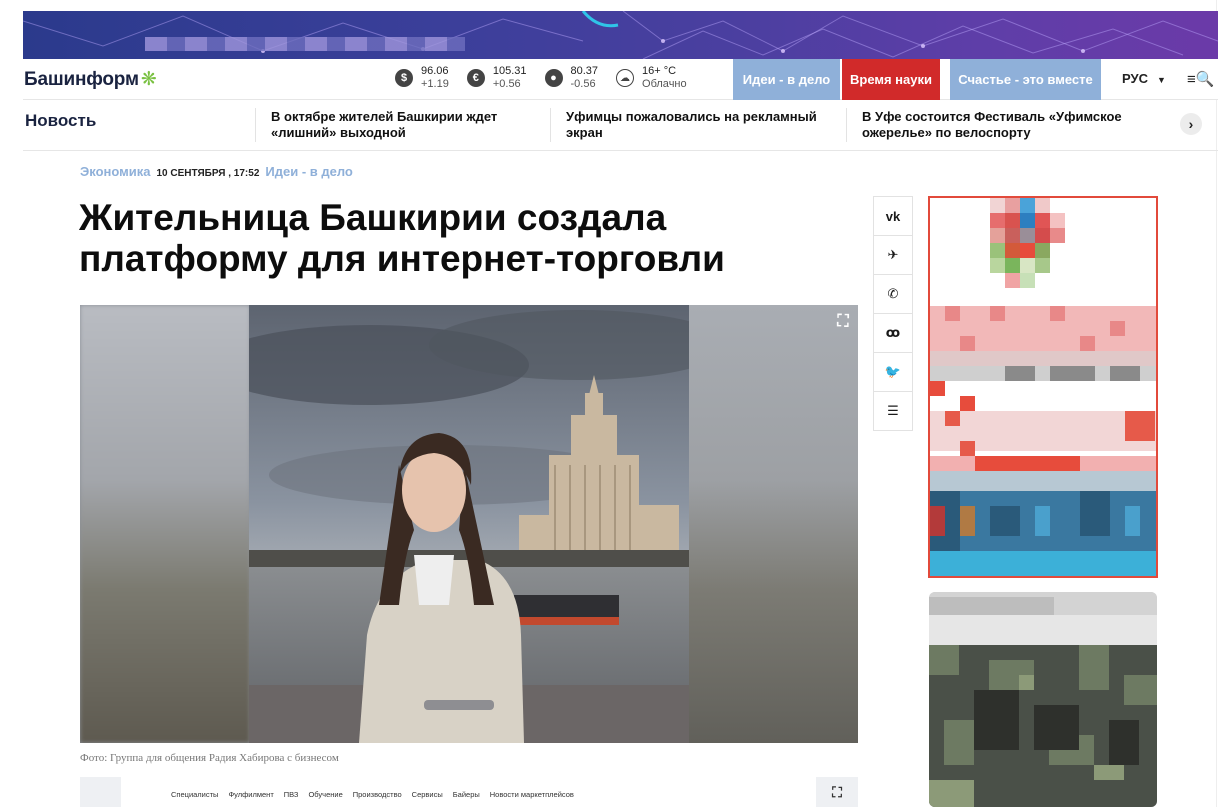 The width and height of the screenshot is (1230, 807). I want to click on oil-drop-icon: ●, so click(553, 78).